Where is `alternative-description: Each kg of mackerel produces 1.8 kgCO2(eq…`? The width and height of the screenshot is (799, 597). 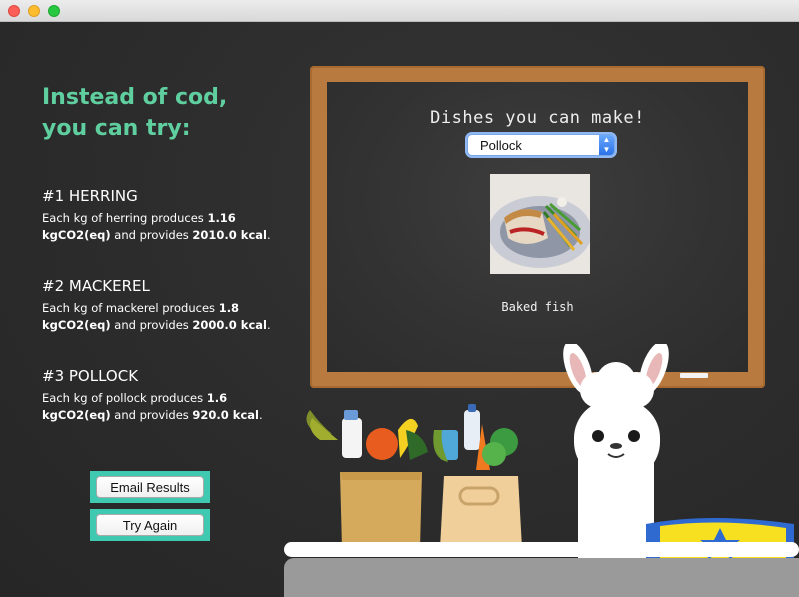
alternative-description: Each kg of mackerel produces 1.8 kgCO2(eq… is located at coordinates (156, 316).